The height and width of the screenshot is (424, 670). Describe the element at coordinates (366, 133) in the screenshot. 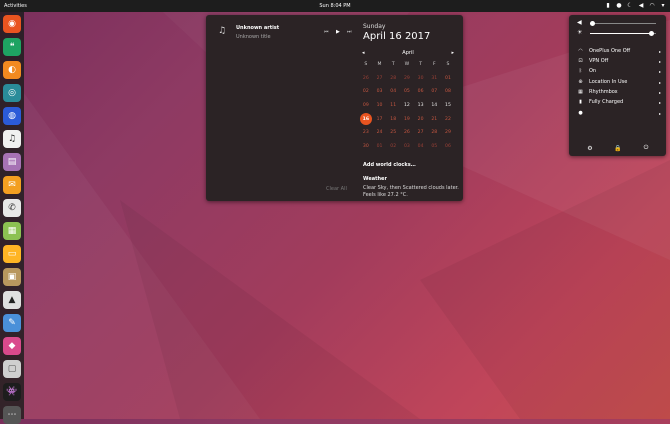

I see `calendar-day: 23` at that location.